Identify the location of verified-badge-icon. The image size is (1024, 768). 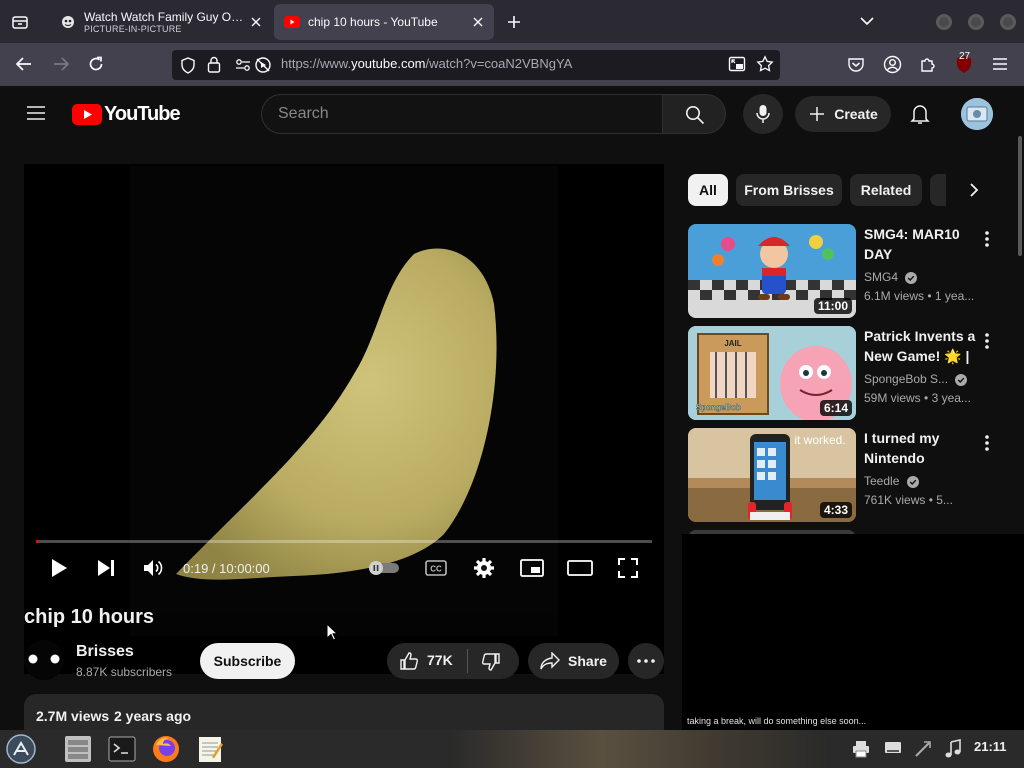
(911, 277).